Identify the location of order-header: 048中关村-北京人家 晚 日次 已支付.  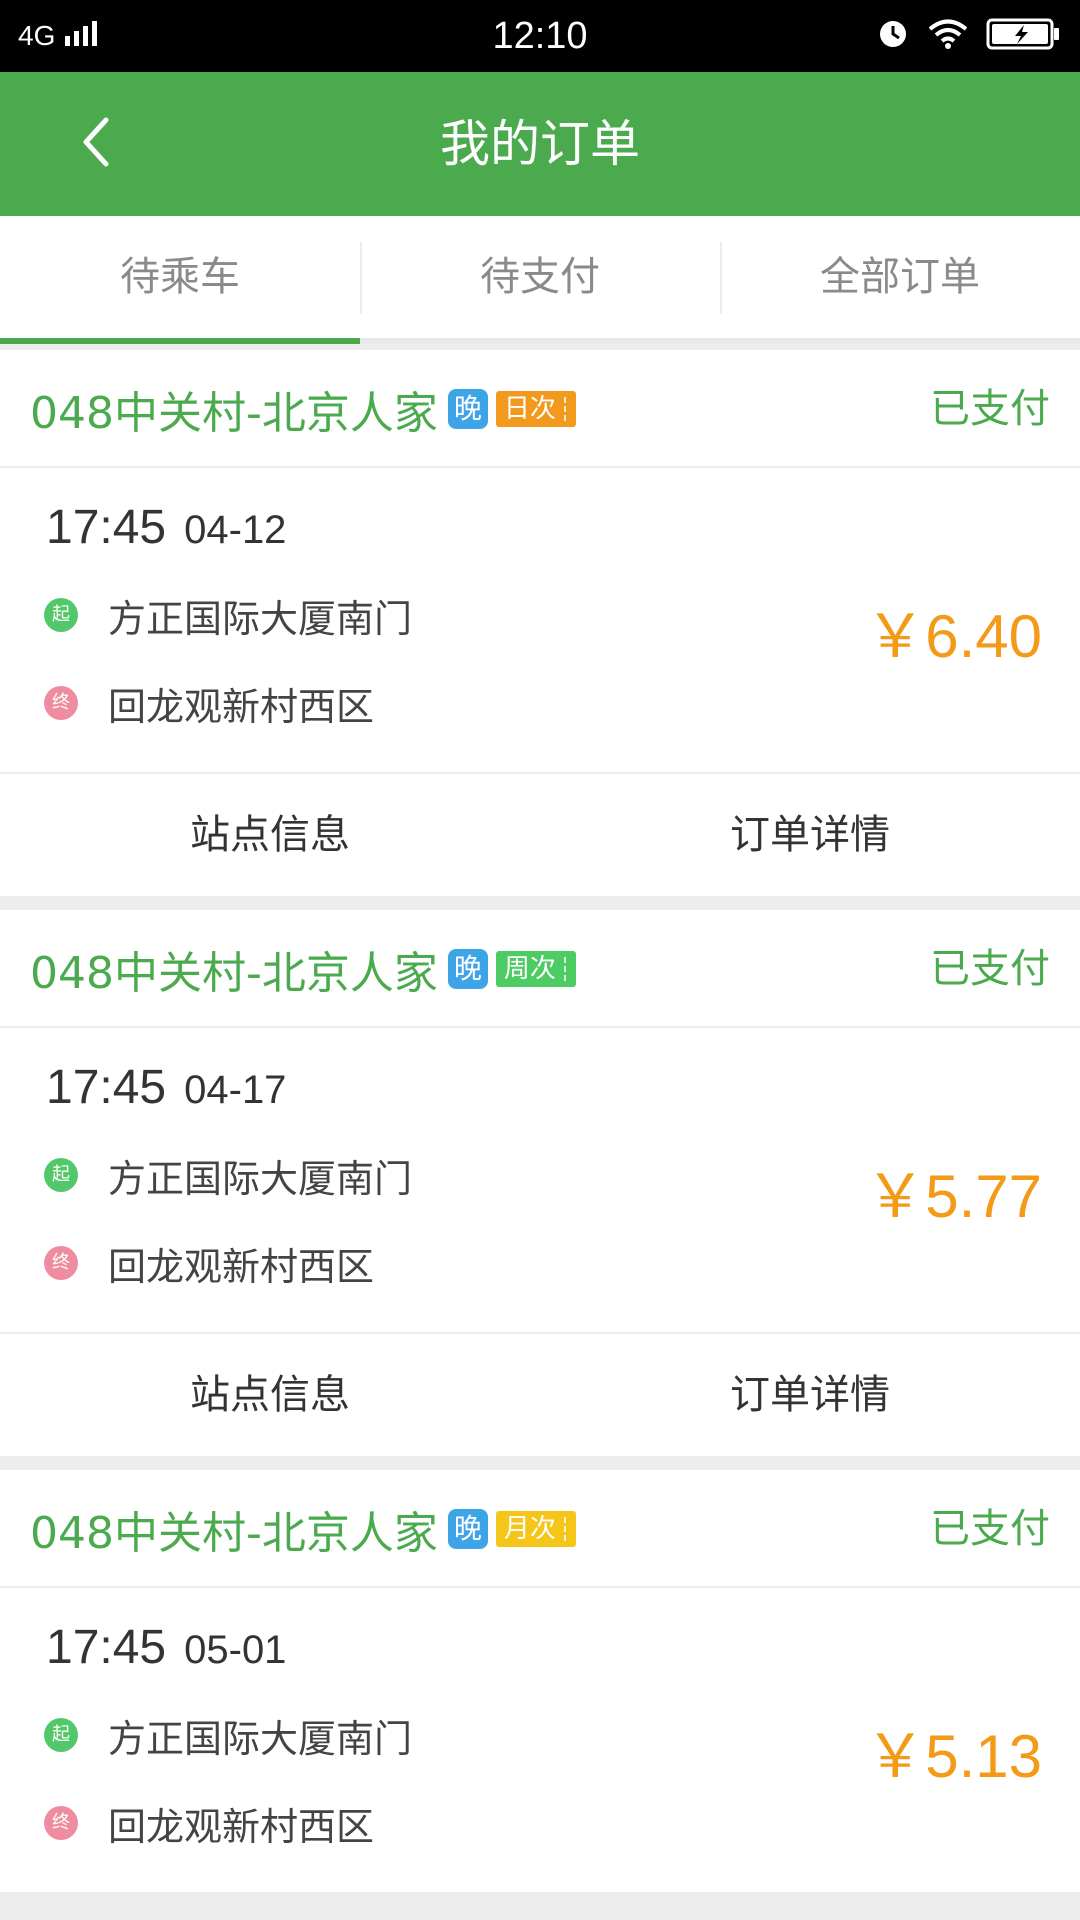
(540, 409).